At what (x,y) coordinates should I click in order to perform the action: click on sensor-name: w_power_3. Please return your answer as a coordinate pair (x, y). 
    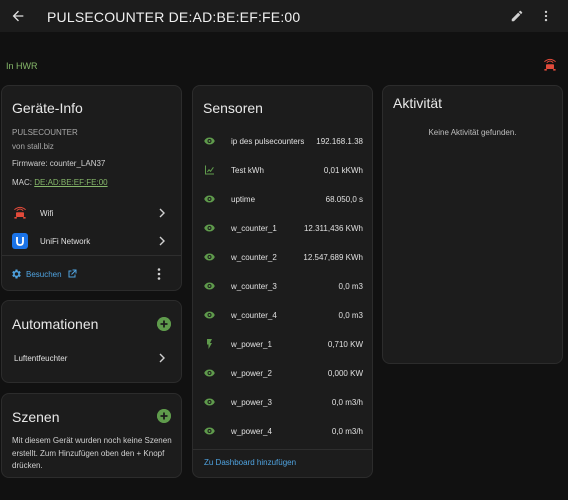
    Looking at the image, I should click on (251, 402).